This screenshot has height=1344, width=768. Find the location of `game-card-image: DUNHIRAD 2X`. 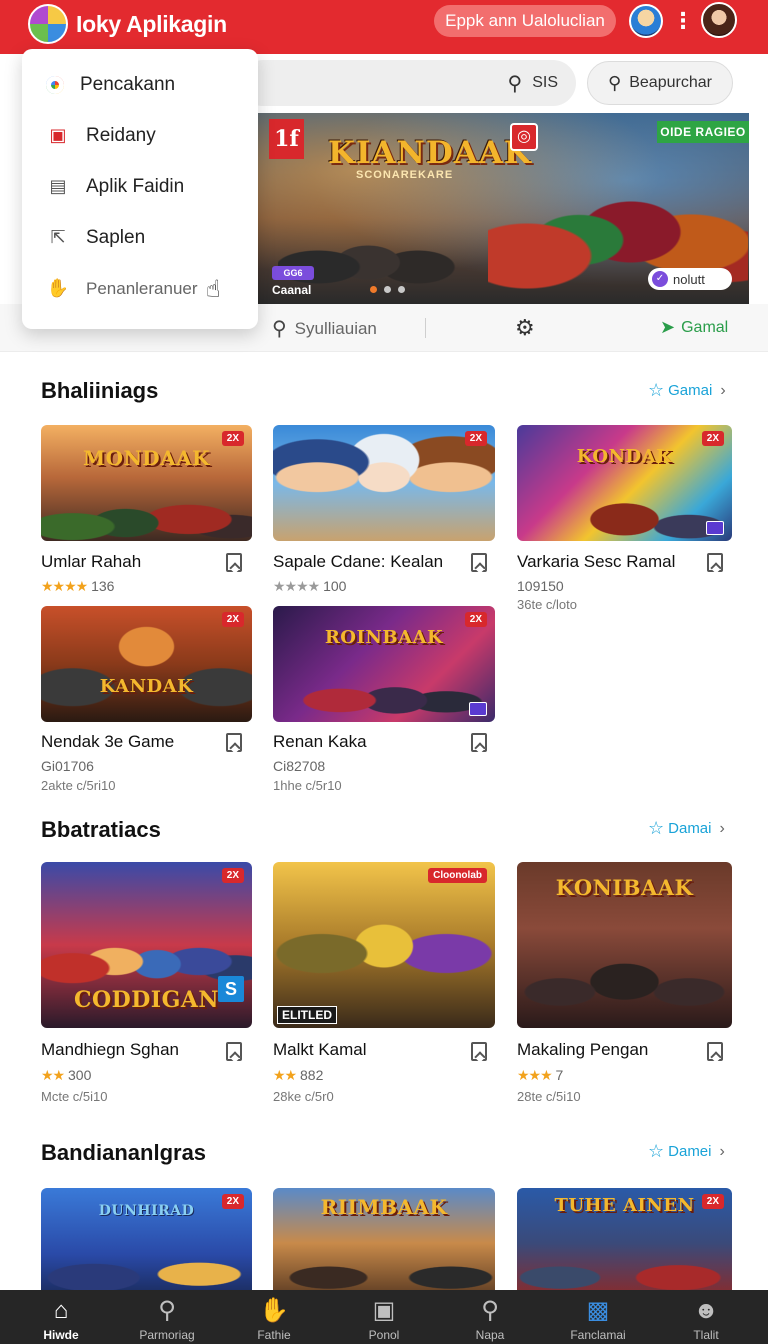

game-card-image: DUNHIRAD 2X is located at coordinates (146, 1243).